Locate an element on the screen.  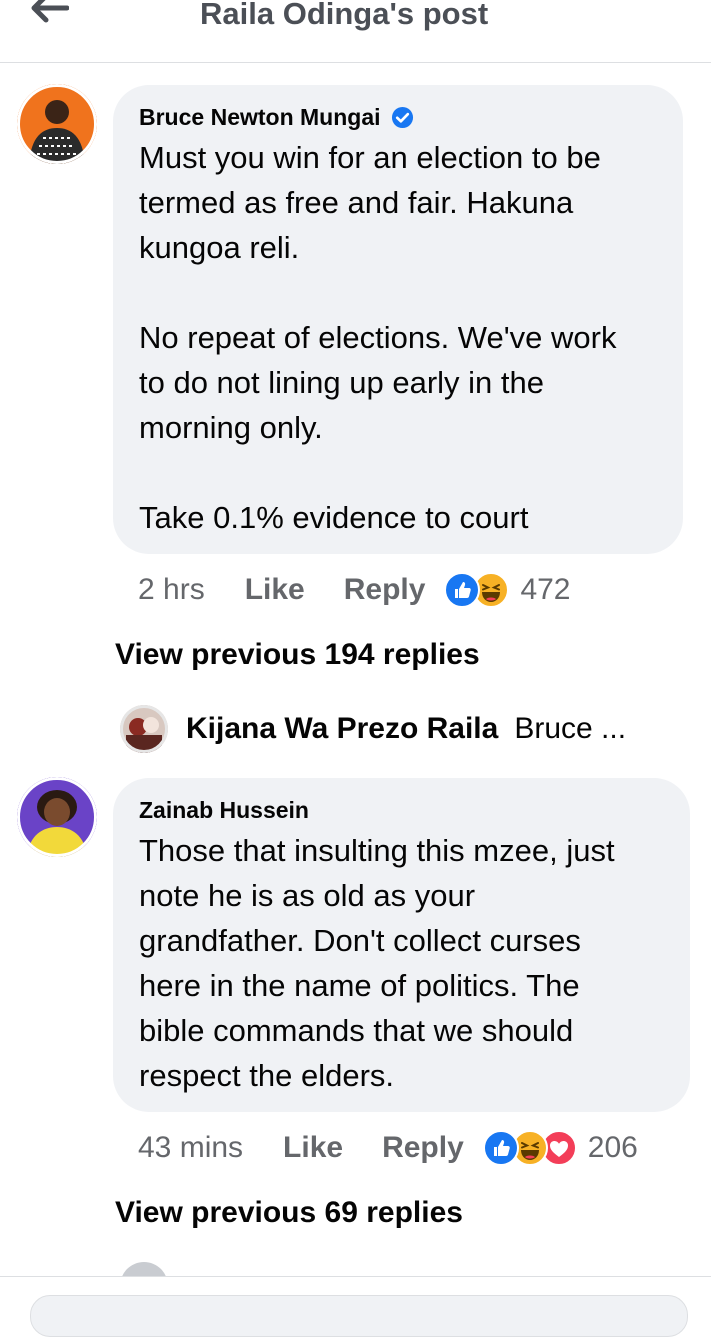
top-bar: Raila Odinga's post is located at coordinates (355, 31).